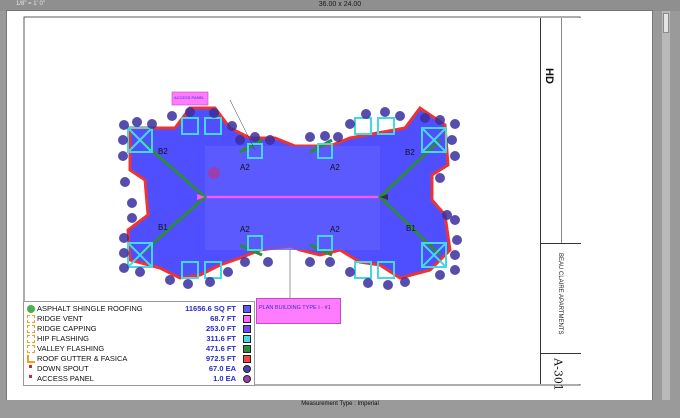 Image resolution: width=680 pixels, height=418 pixels. What do you see at coordinates (140, 349) in the screenshot?
I see `legend-row: VALLEY FLASHING 471.6 FT` at bounding box center [140, 349].